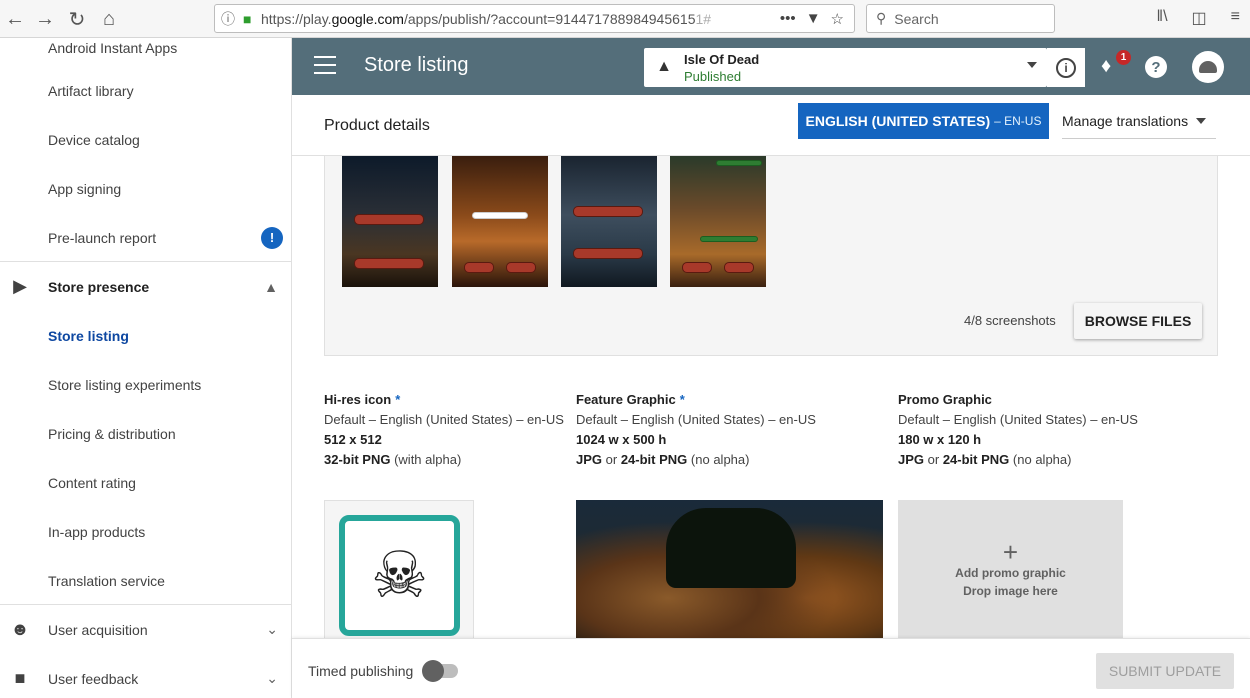  I want to click on app-status: Published, so click(713, 76).